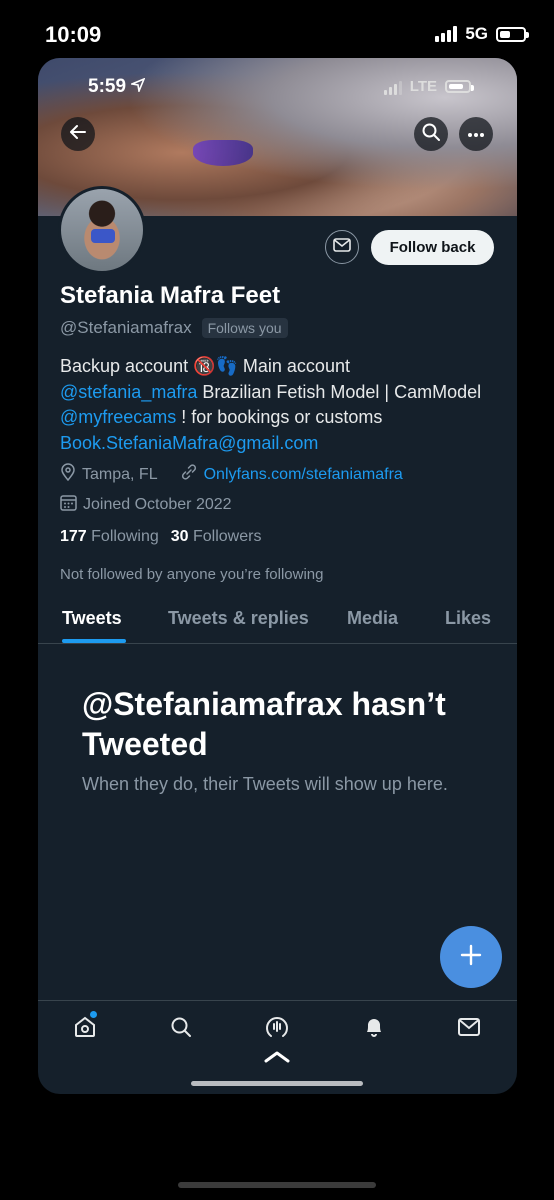 This screenshot has height=1200, width=554. Describe the element at coordinates (446, 34) in the screenshot. I see `signal-icon` at that location.